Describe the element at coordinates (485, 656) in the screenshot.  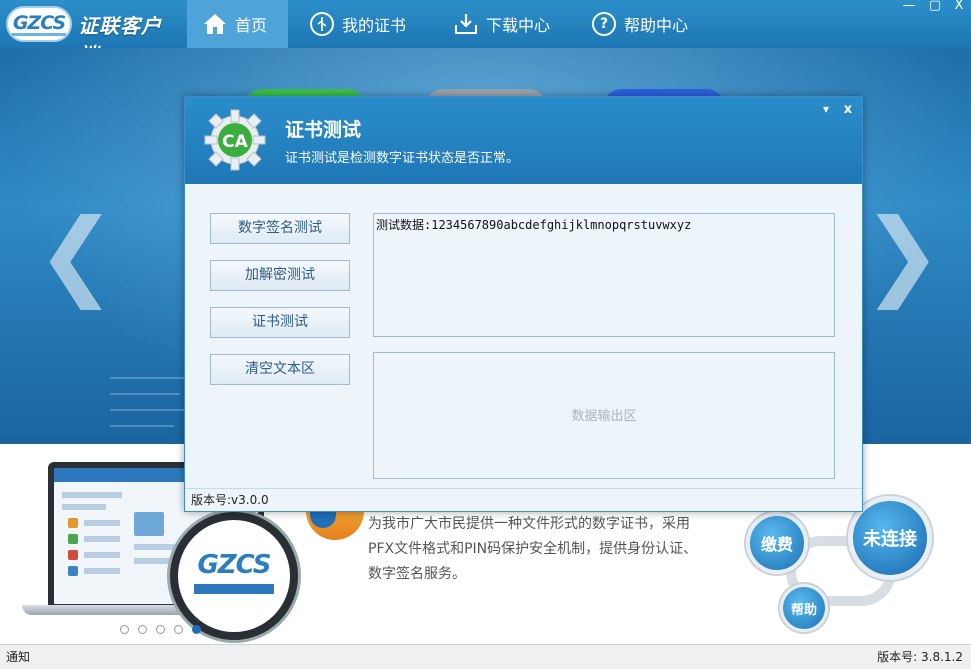
I see `status-bar: 通知 版本号: 3.8.1.2` at that location.